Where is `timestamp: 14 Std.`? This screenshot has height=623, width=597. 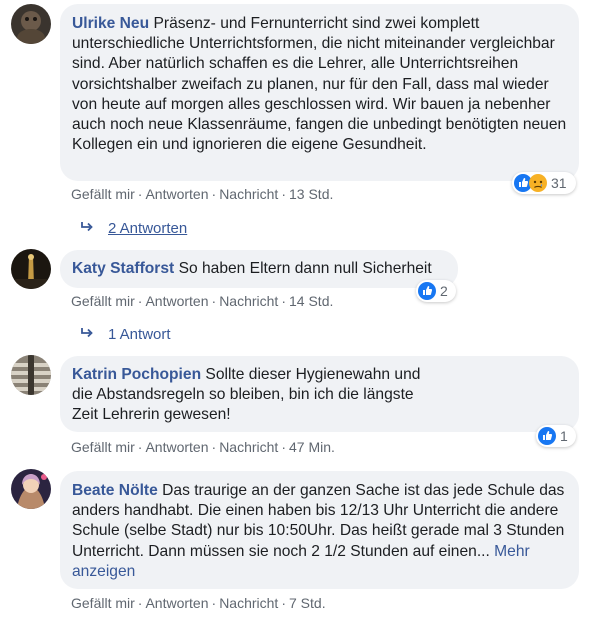
timestamp: 14 Std. is located at coordinates (311, 301).